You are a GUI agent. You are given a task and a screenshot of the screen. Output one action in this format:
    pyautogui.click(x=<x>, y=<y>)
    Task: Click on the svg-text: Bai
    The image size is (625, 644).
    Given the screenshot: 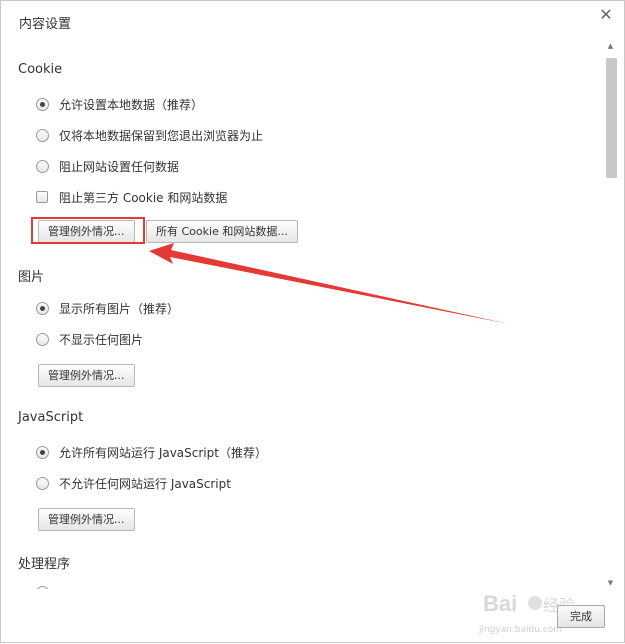 What is the action you would take?
    pyautogui.click(x=500, y=603)
    